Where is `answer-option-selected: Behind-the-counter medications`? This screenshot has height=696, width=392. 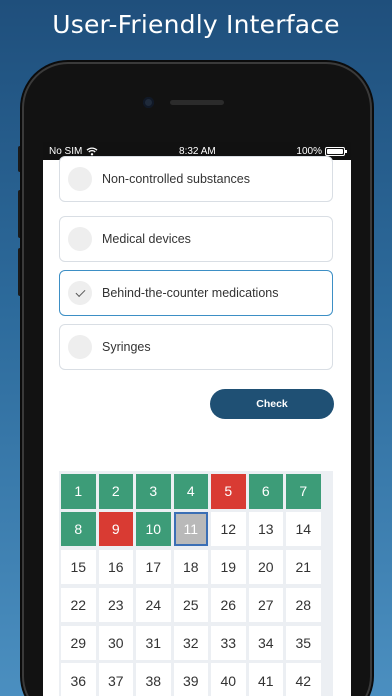 answer-option-selected: Behind-the-counter medications is located at coordinates (196, 293).